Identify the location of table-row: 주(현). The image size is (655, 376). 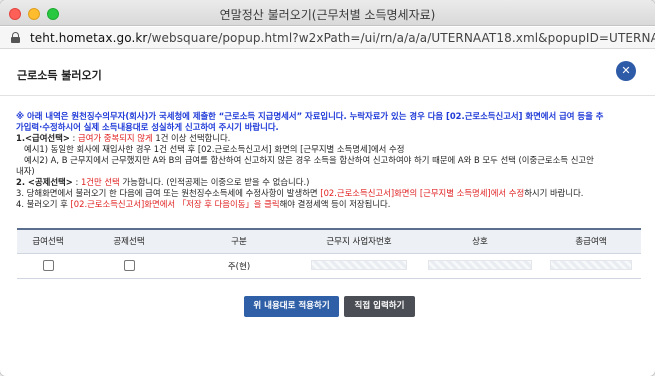
(329, 266).